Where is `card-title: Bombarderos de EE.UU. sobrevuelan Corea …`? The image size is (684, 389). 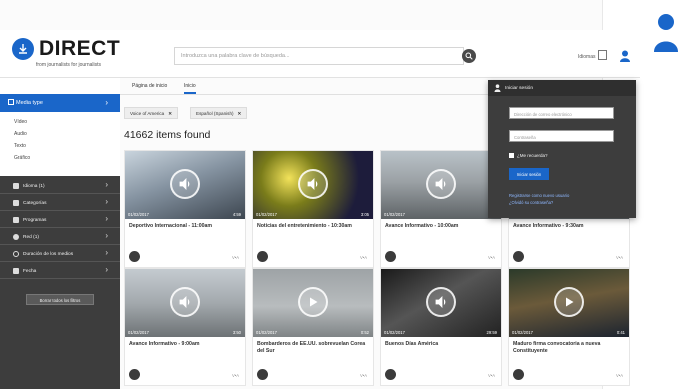 card-title: Bombarderos de EE.UU. sobrevuelan Corea … is located at coordinates (314, 347).